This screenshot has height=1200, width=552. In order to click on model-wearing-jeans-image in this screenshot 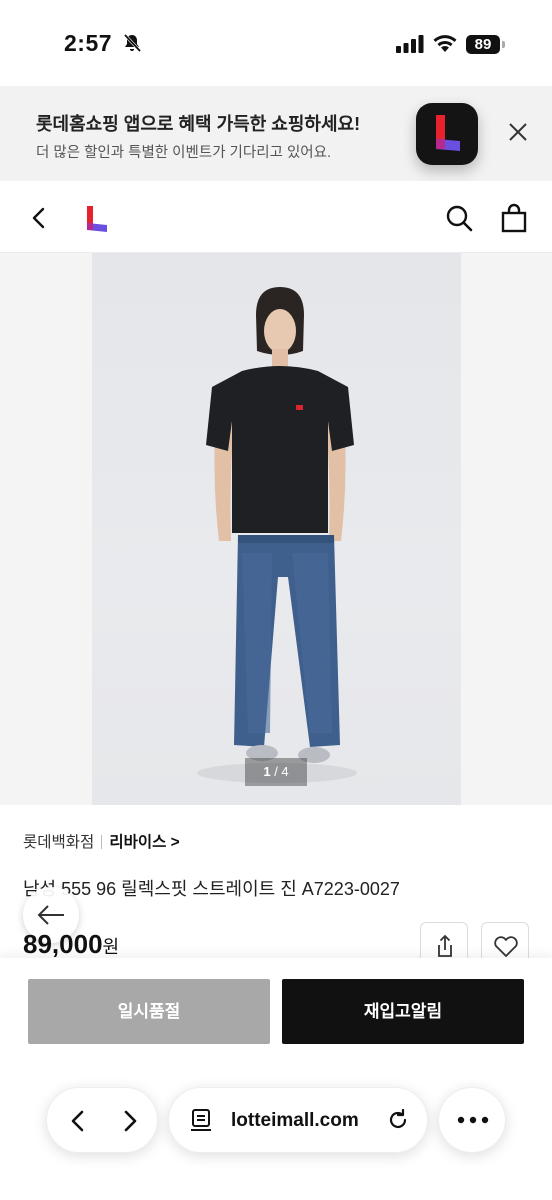, I will do `click(277, 535)`.